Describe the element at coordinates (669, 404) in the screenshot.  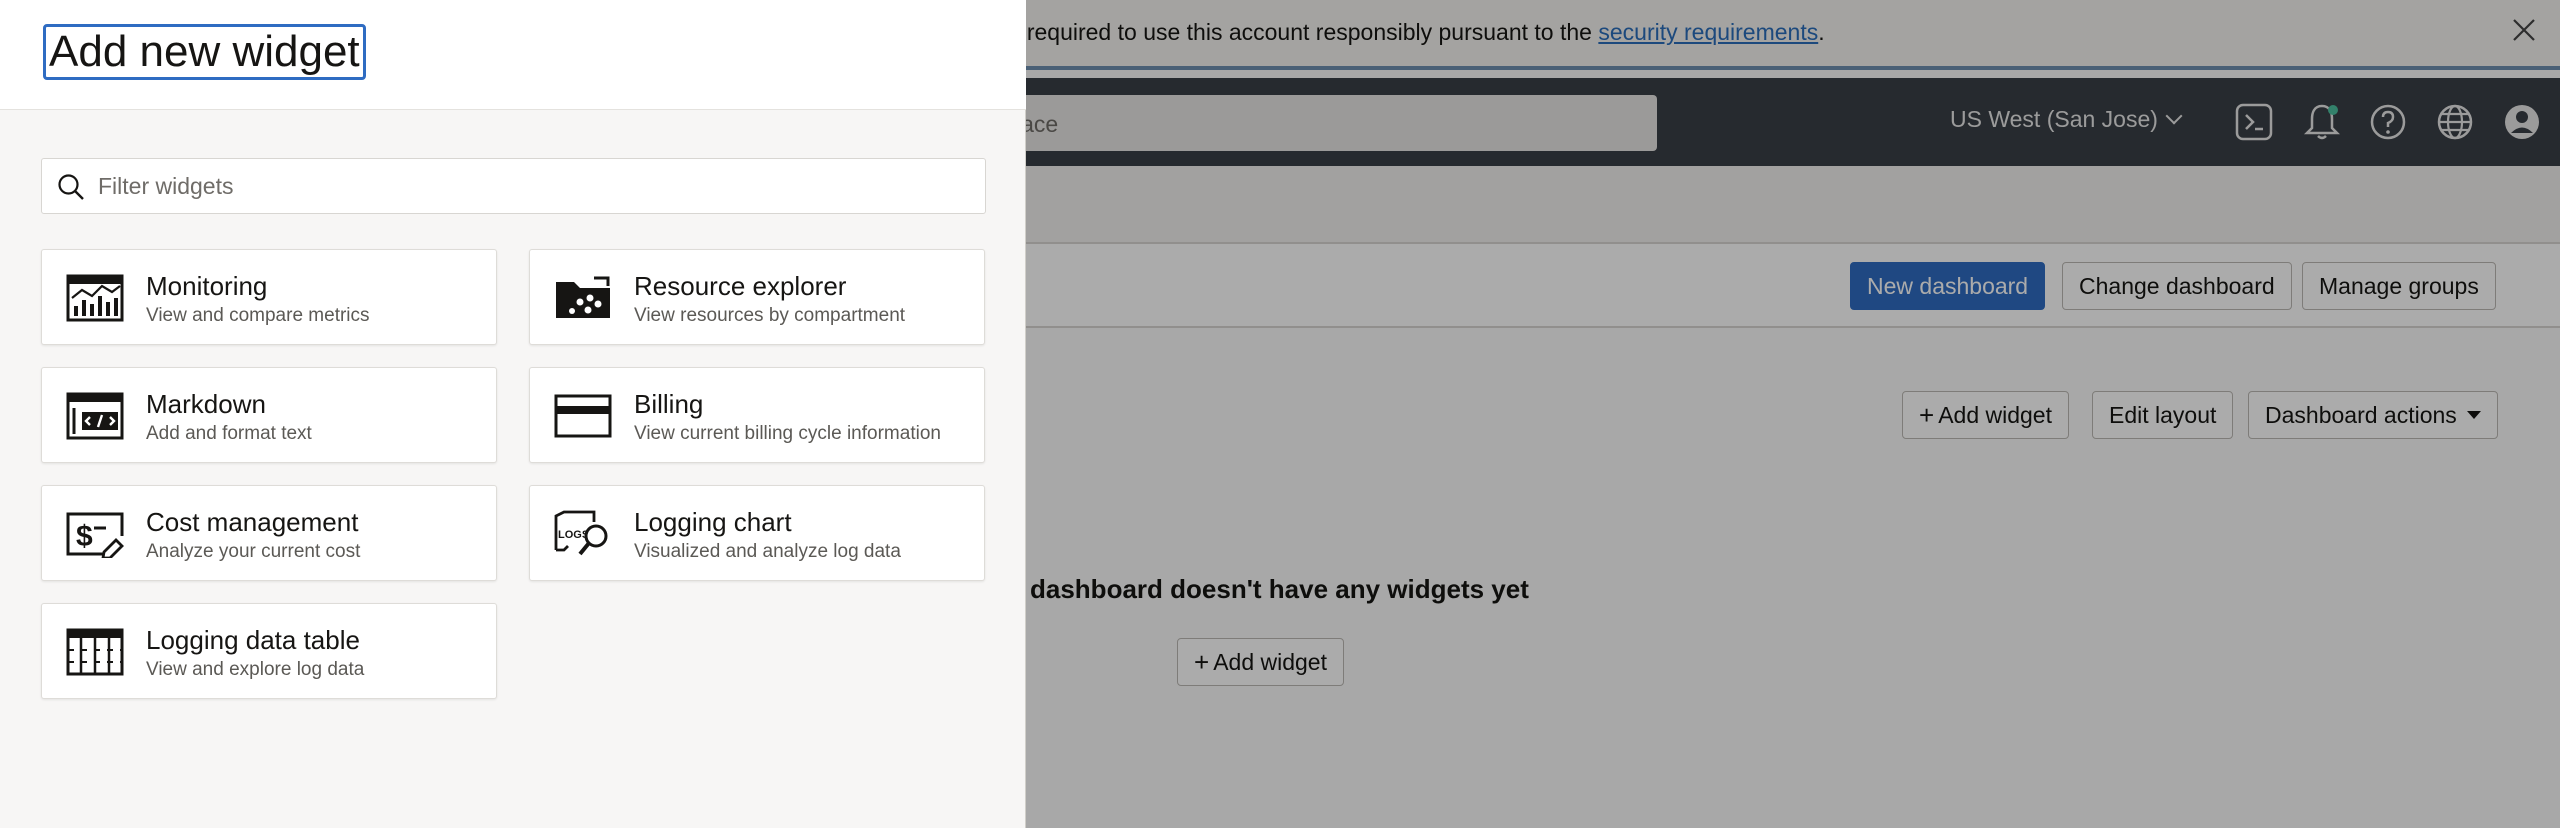
I see `widget-title: Billing` at that location.